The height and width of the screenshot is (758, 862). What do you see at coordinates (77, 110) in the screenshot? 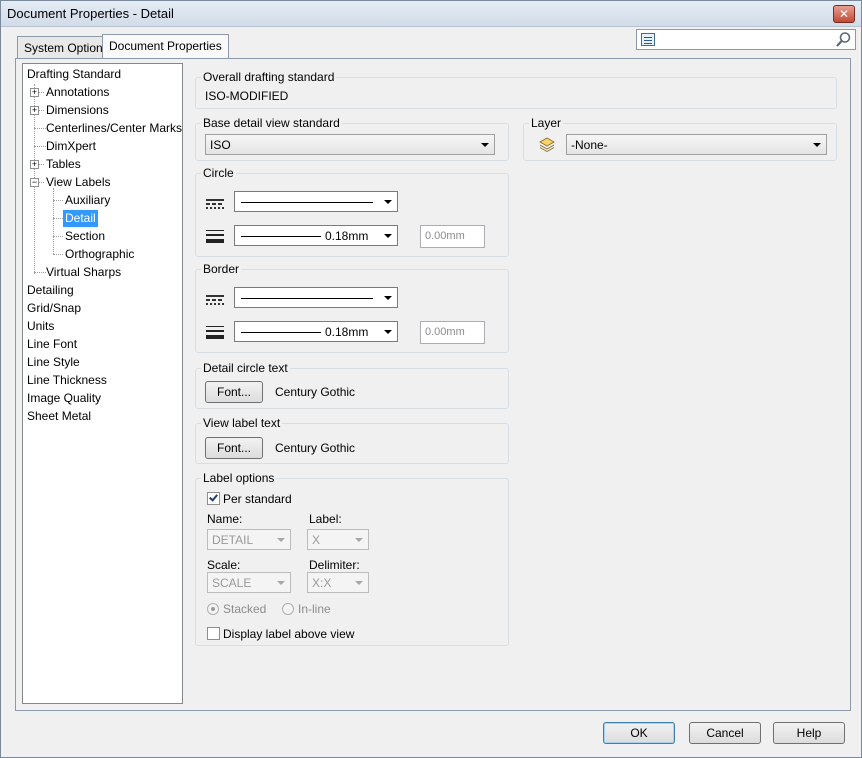
I see `tree-item-dimensions: Dimensions` at bounding box center [77, 110].